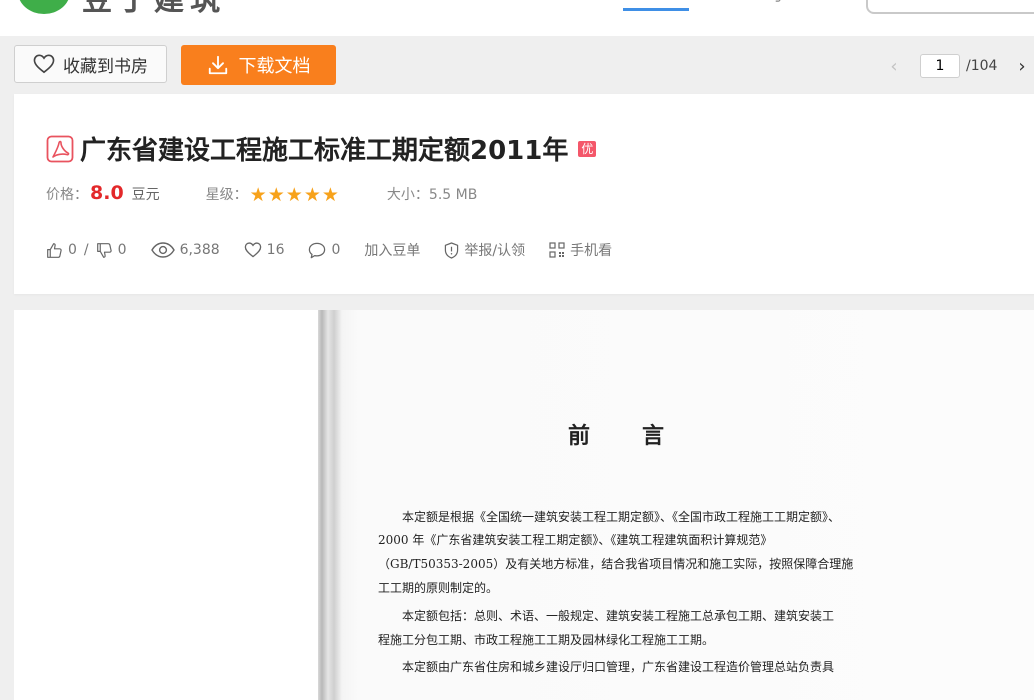 The width and height of the screenshot is (1034, 700). I want to click on total-pages: /104, so click(982, 66).